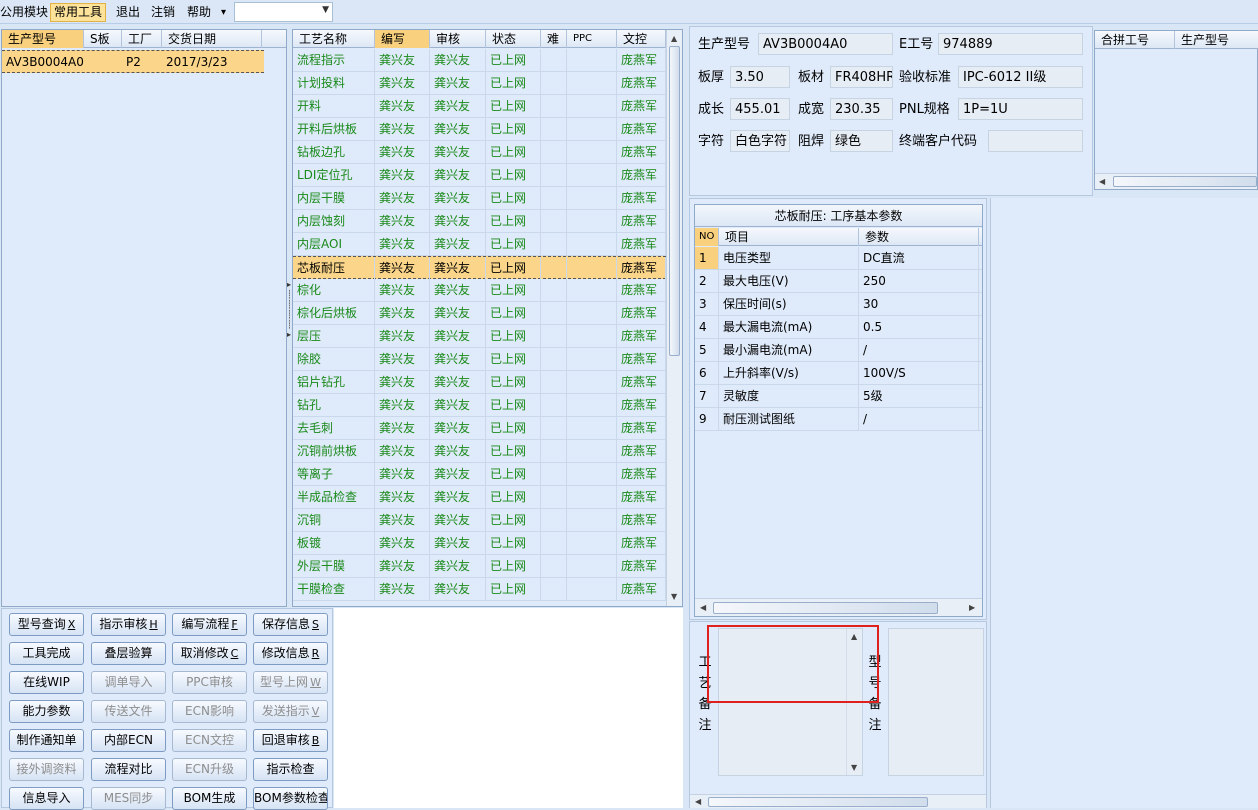  What do you see at coordinates (290, 682) in the screenshot?
I see `model-online-button: 型号上网 W` at bounding box center [290, 682].